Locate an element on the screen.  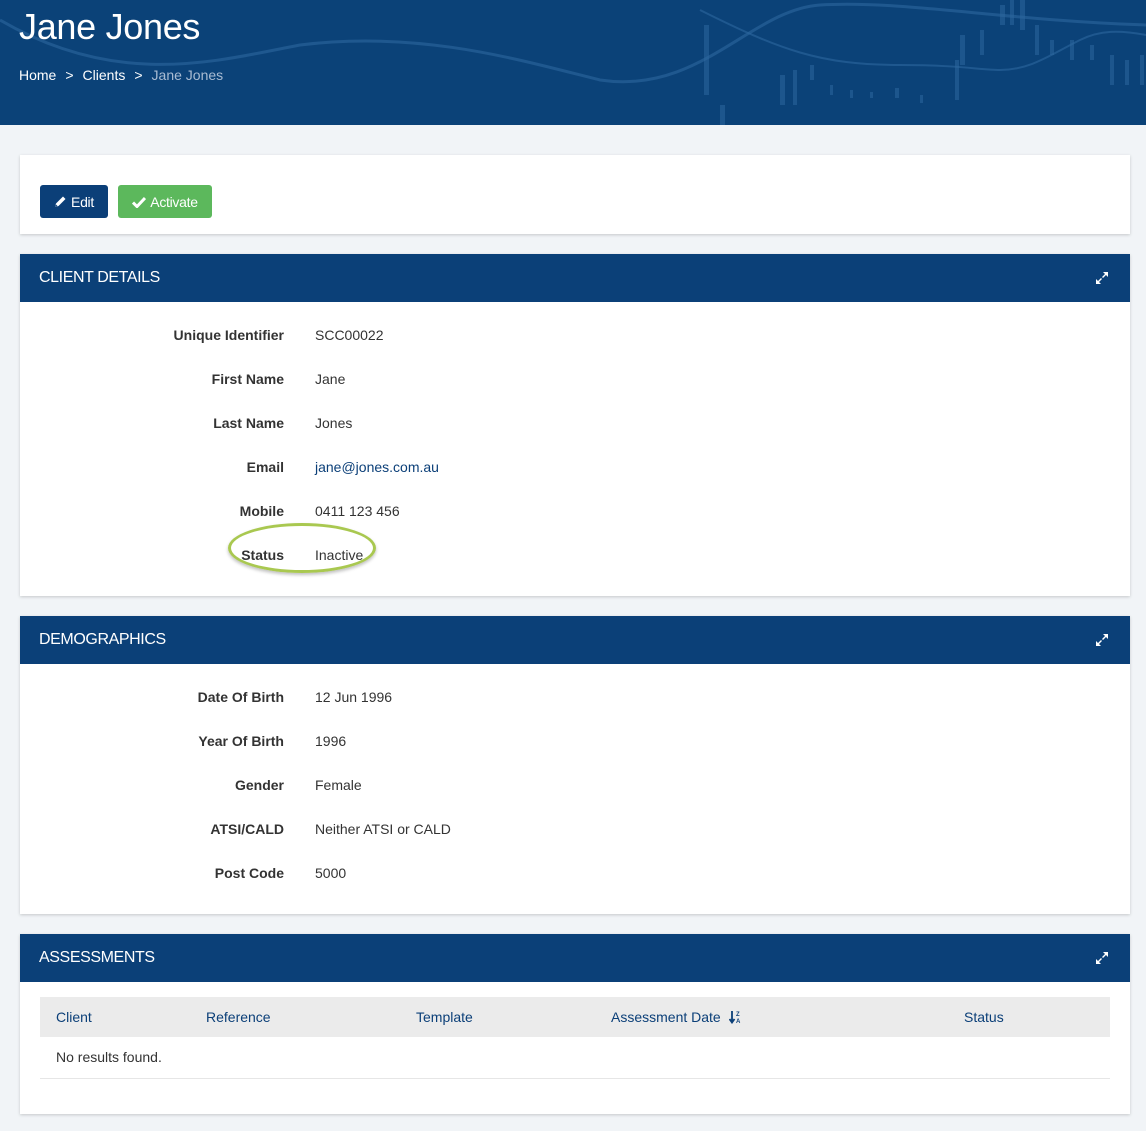
page-title: Jane Jones is located at coordinates (110, 26).